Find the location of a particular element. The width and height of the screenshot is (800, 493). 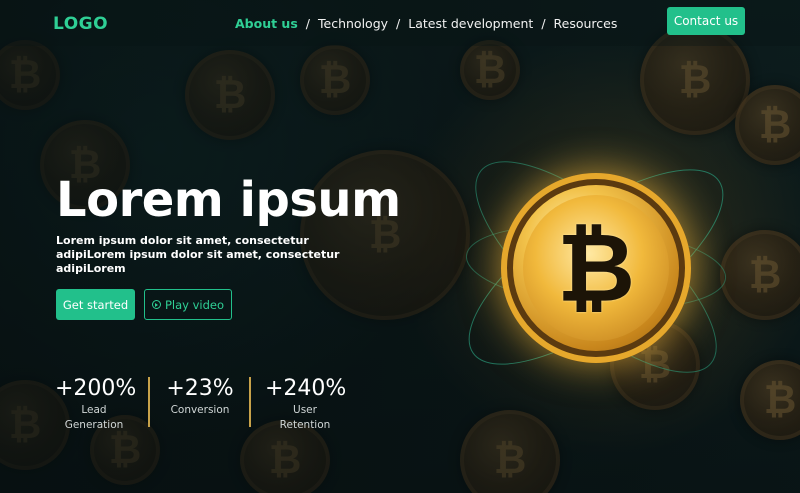

stat-user-retention: +240% User Retention is located at coordinates (306, 404).